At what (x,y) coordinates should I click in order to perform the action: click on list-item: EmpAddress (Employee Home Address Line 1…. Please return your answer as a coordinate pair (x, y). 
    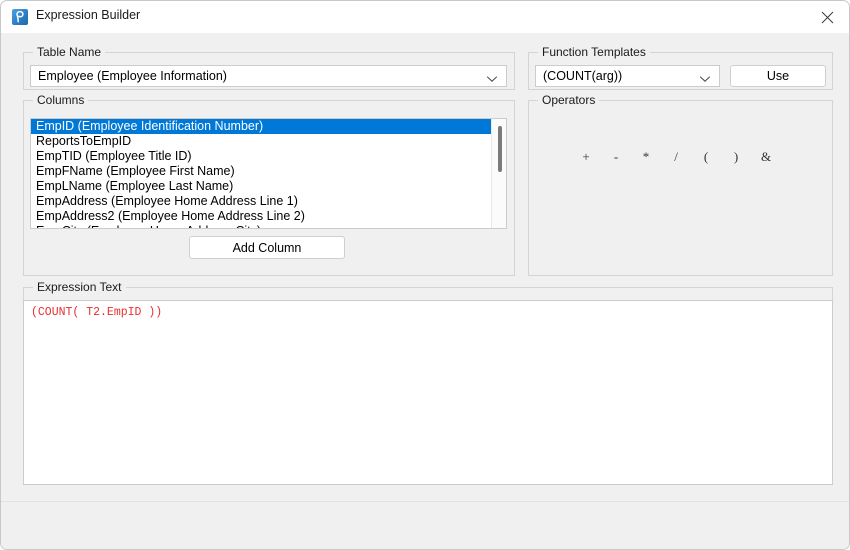
    Looking at the image, I should click on (268, 201).